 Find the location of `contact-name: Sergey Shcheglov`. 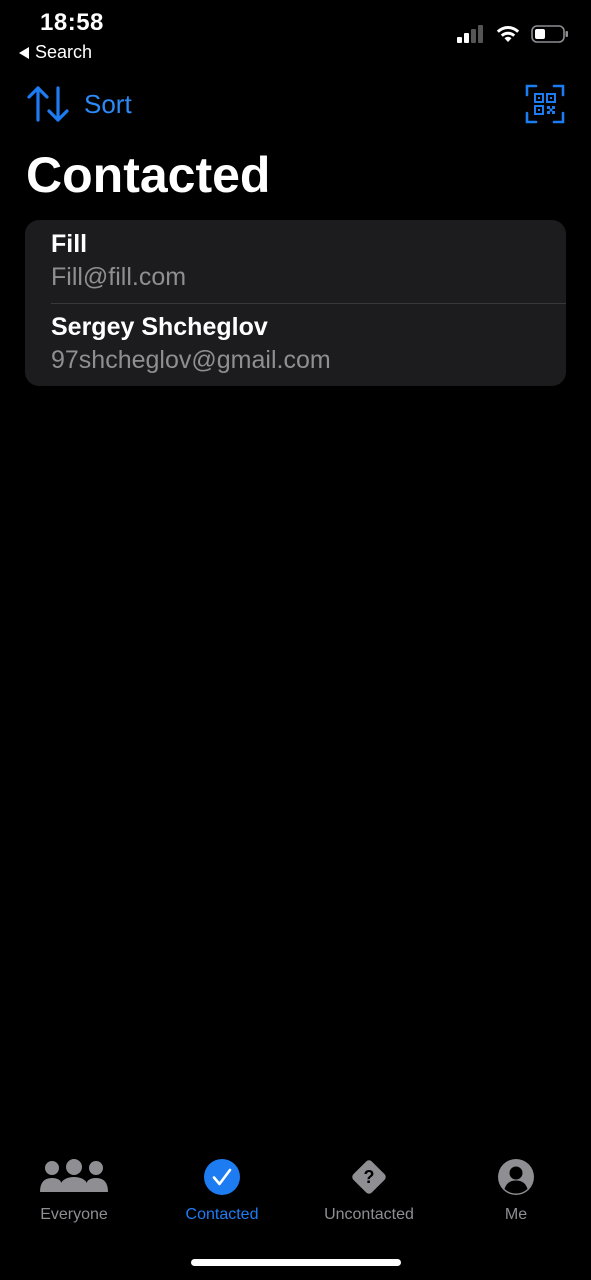

contact-name: Sergey Shcheglov is located at coordinates (159, 327).